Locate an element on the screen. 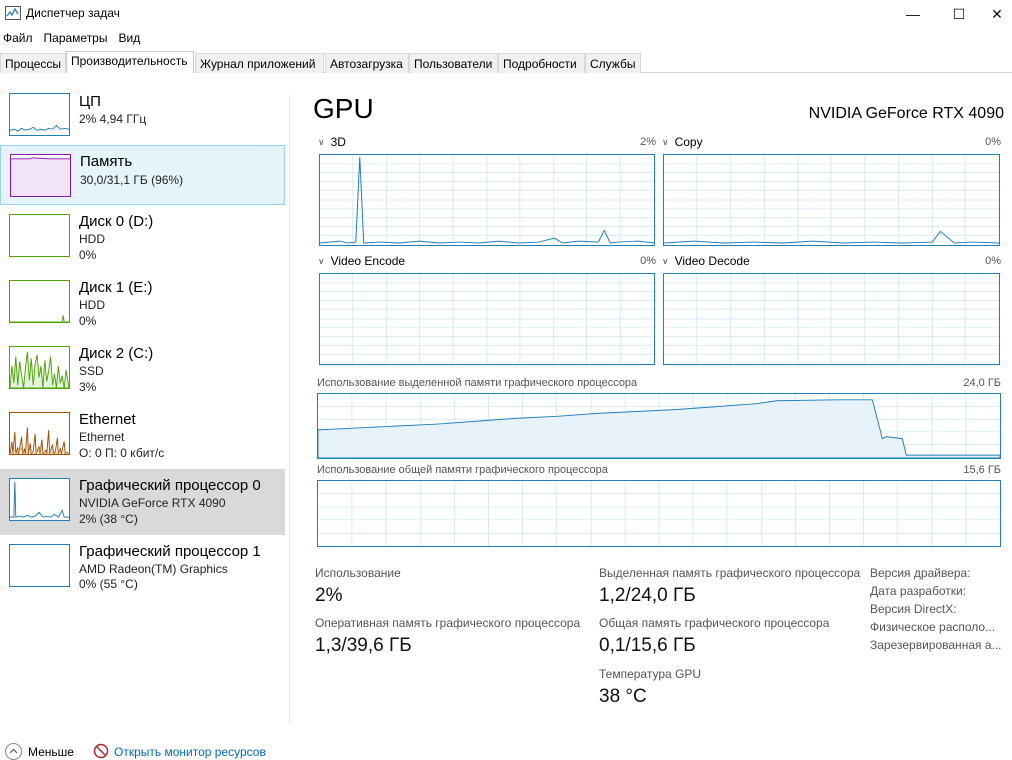  menu-bar: Файл Параметры Вид is located at coordinates (74, 38).